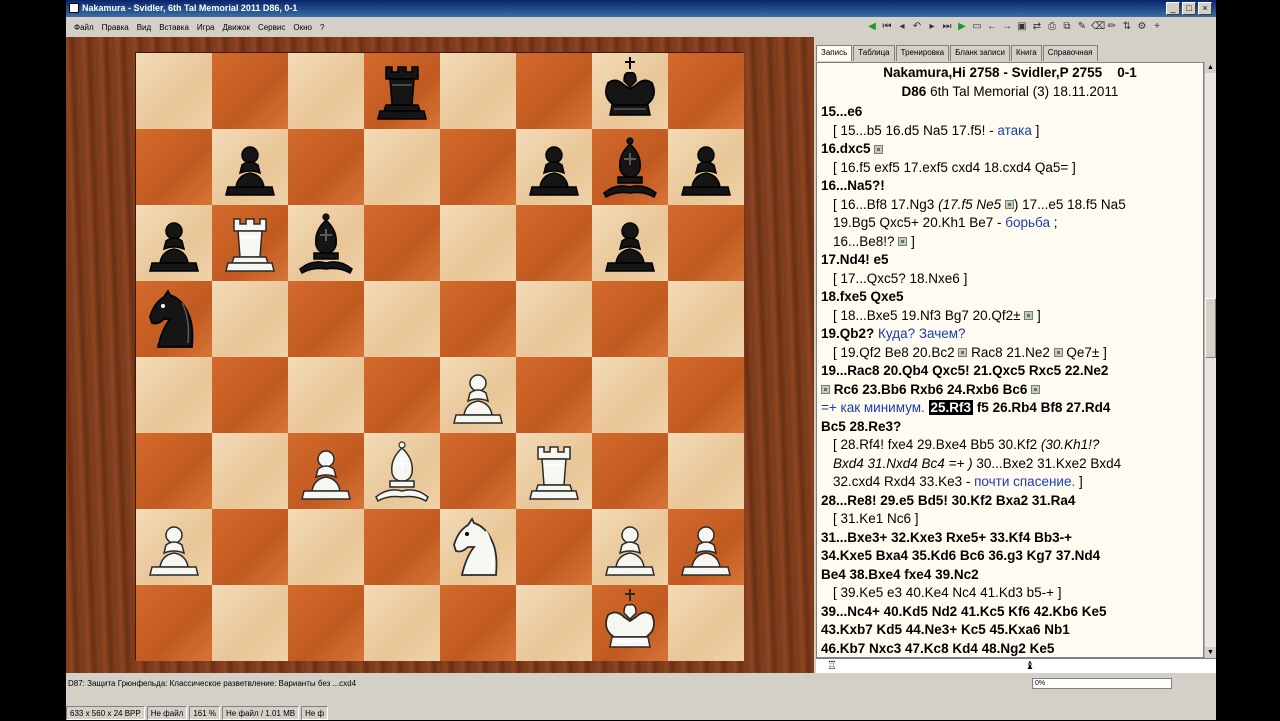 Image resolution: width=1280 pixels, height=721 pixels. I want to click on square-c2, so click(326, 547).